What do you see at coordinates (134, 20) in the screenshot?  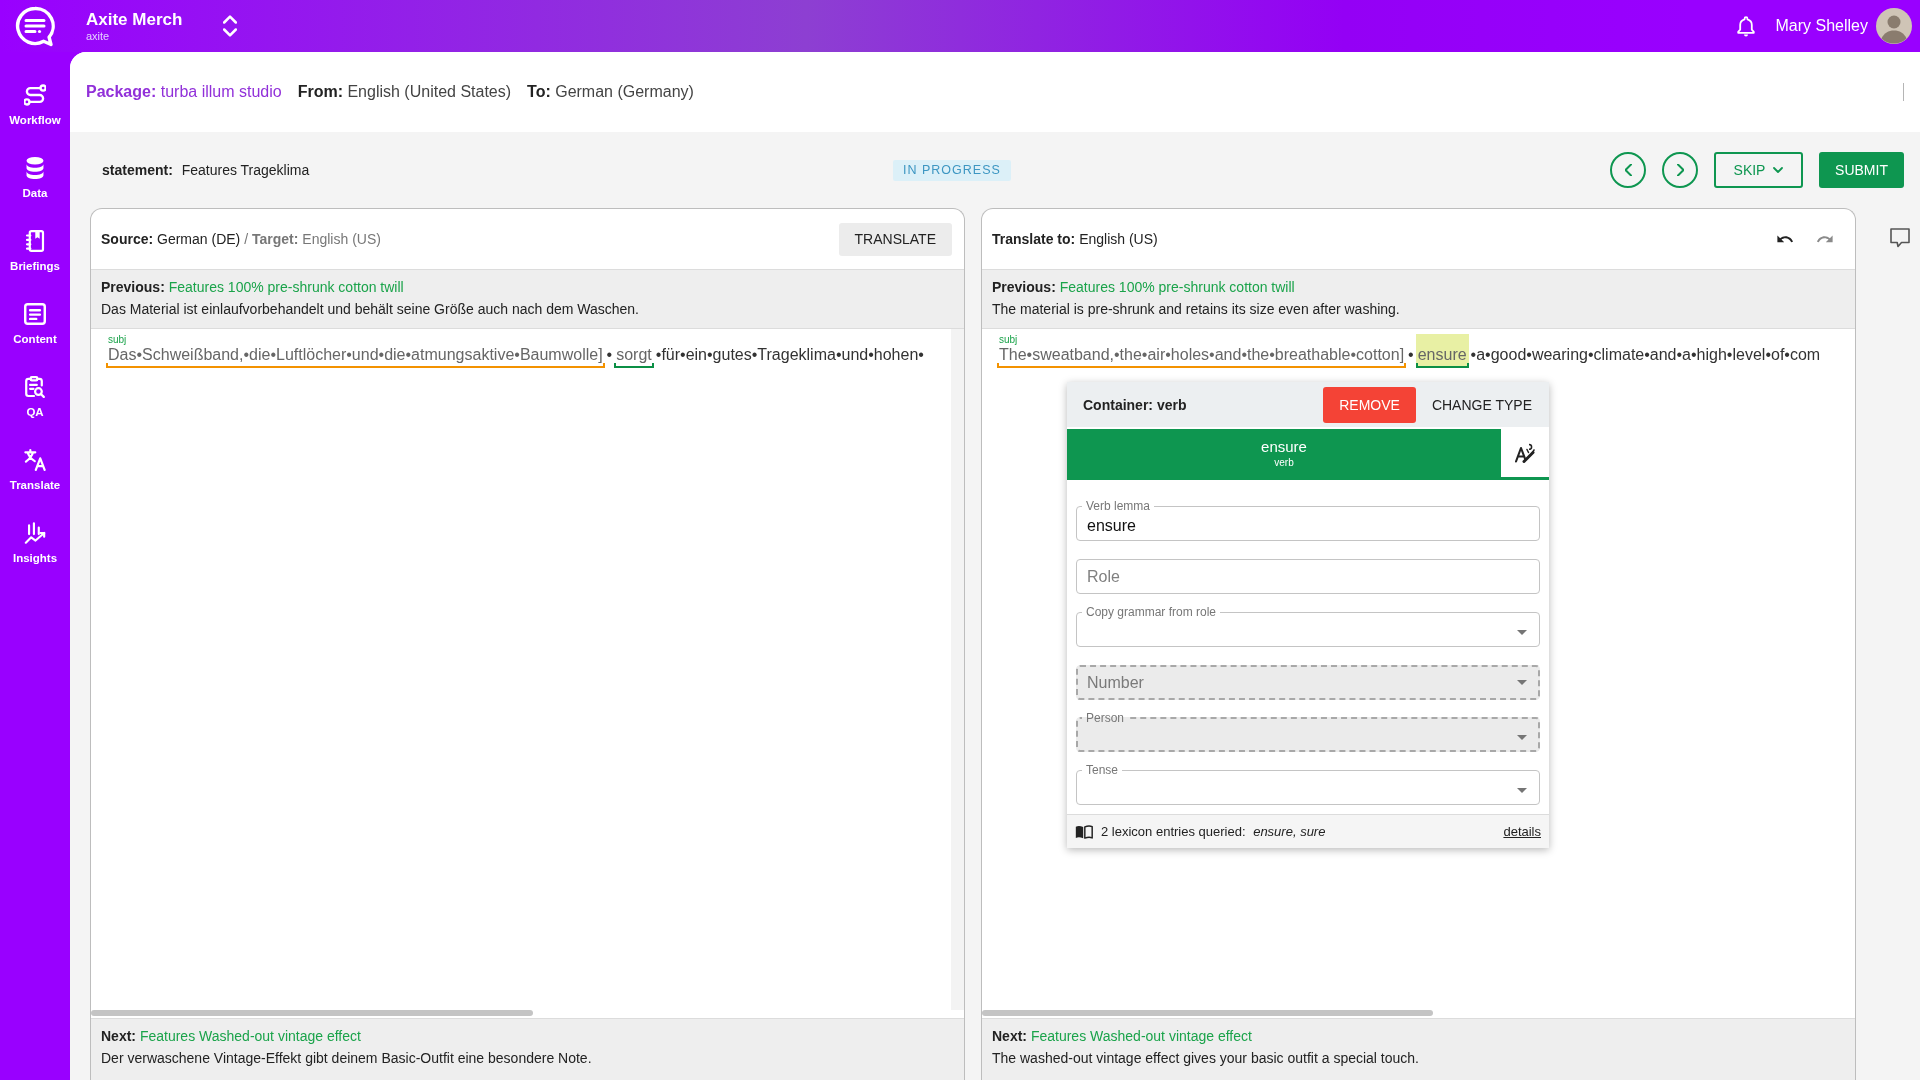 I see `project-title: Axite Merch` at bounding box center [134, 20].